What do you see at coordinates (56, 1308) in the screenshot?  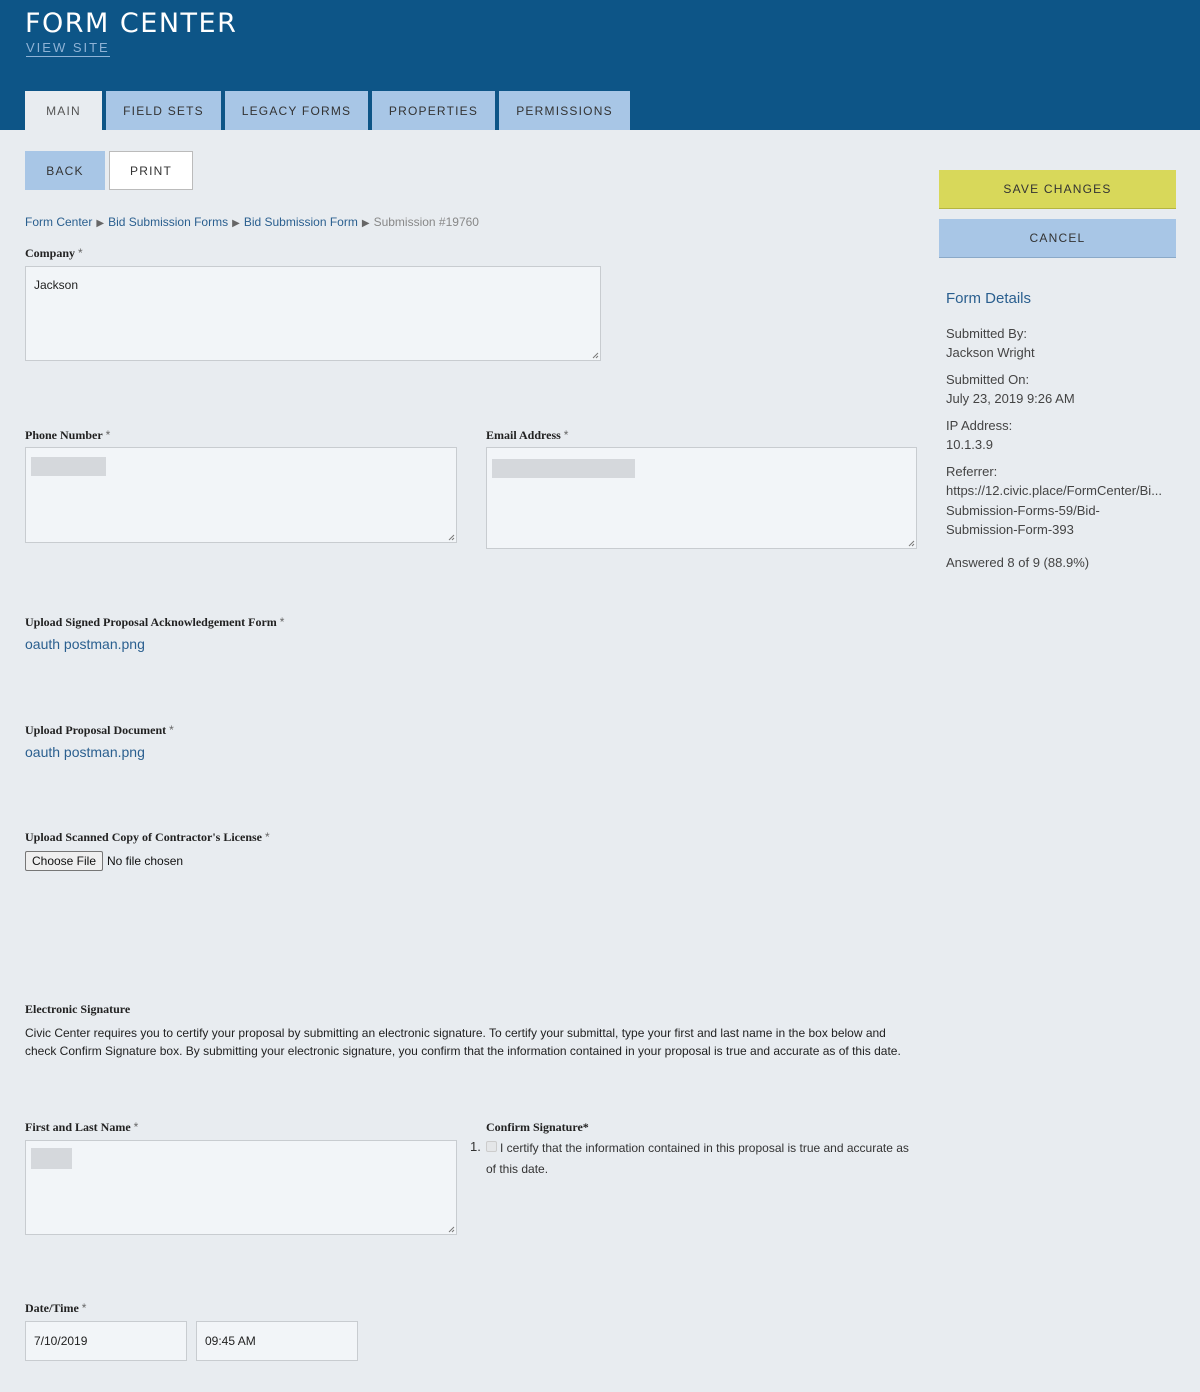 I see `datetime-label: Date/Time *` at bounding box center [56, 1308].